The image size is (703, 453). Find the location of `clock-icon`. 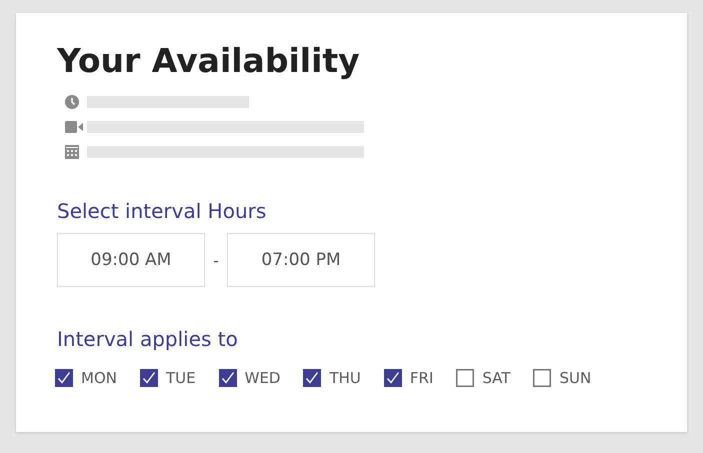

clock-icon is located at coordinates (72, 102).